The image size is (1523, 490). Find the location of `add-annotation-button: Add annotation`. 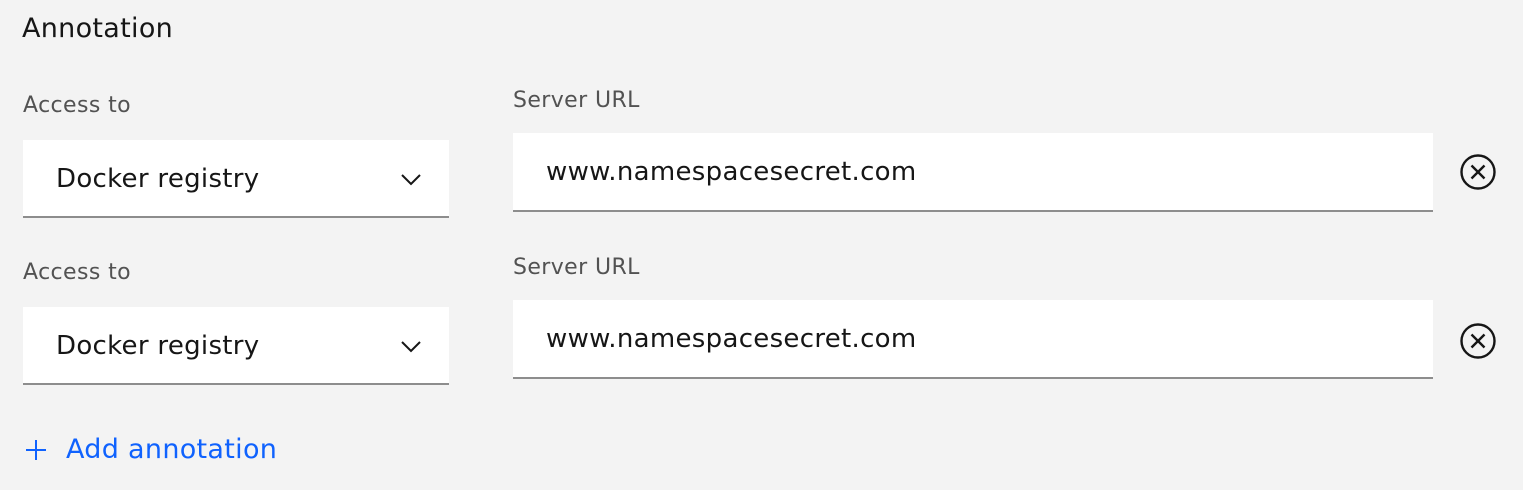

add-annotation-button: Add annotation is located at coordinates (150, 450).